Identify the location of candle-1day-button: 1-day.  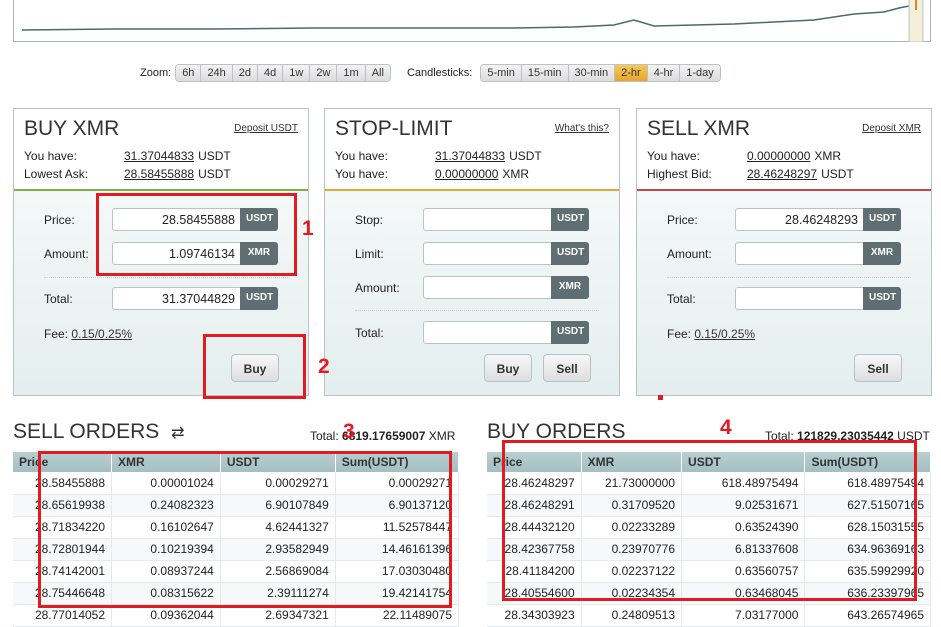
(700, 73).